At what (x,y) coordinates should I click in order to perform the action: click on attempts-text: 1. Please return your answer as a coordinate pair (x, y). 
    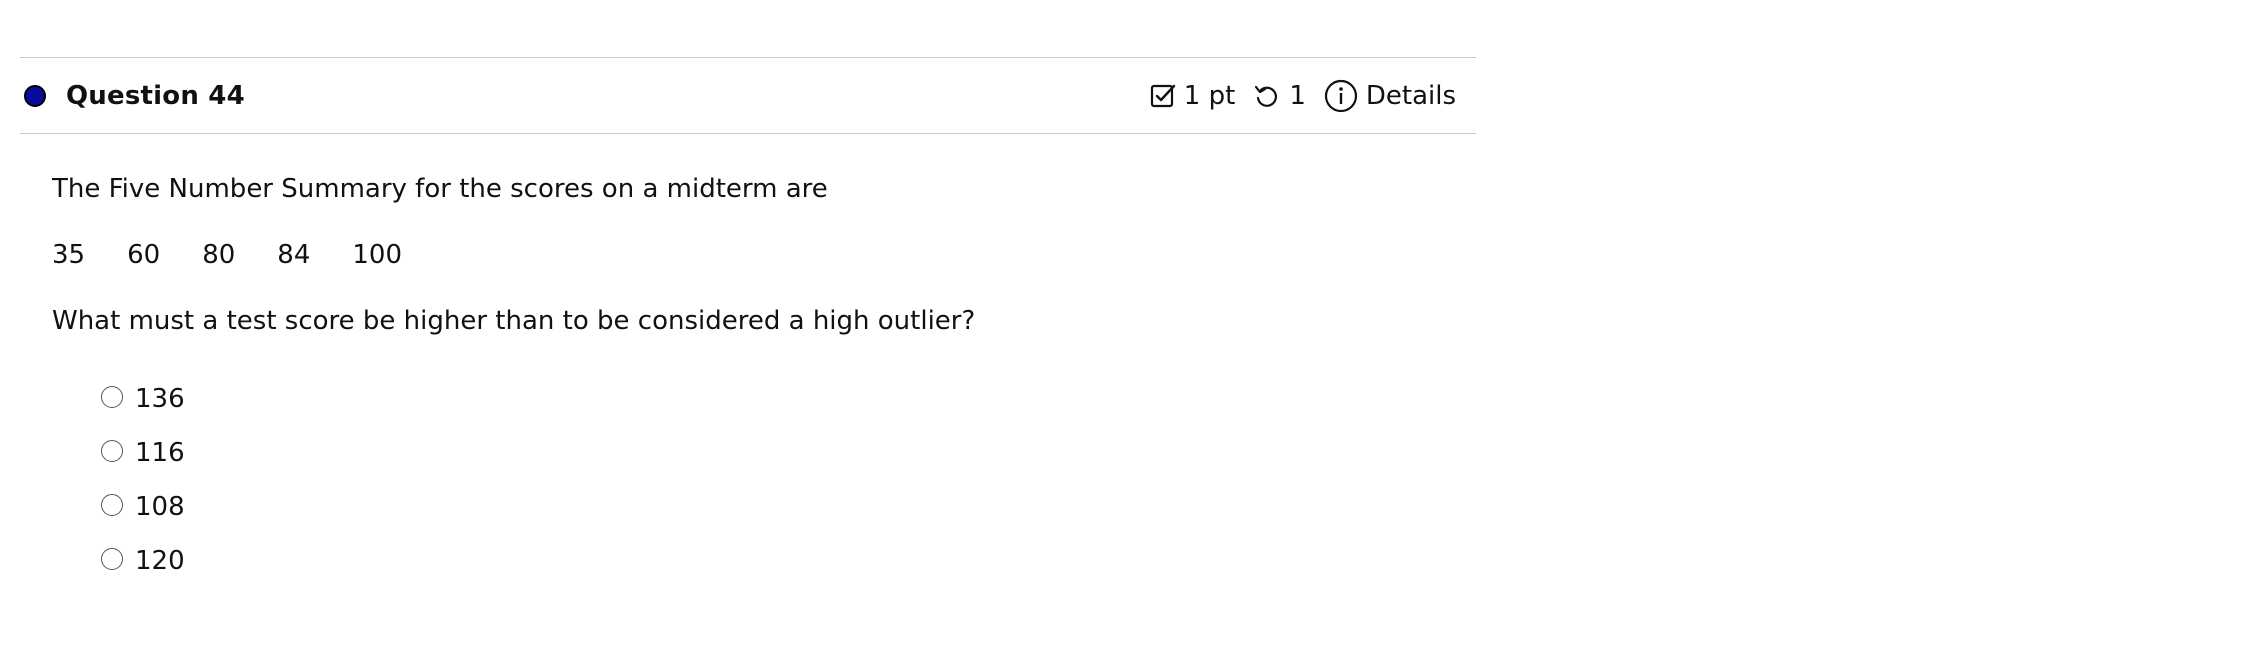
    Looking at the image, I should click on (1297, 95).